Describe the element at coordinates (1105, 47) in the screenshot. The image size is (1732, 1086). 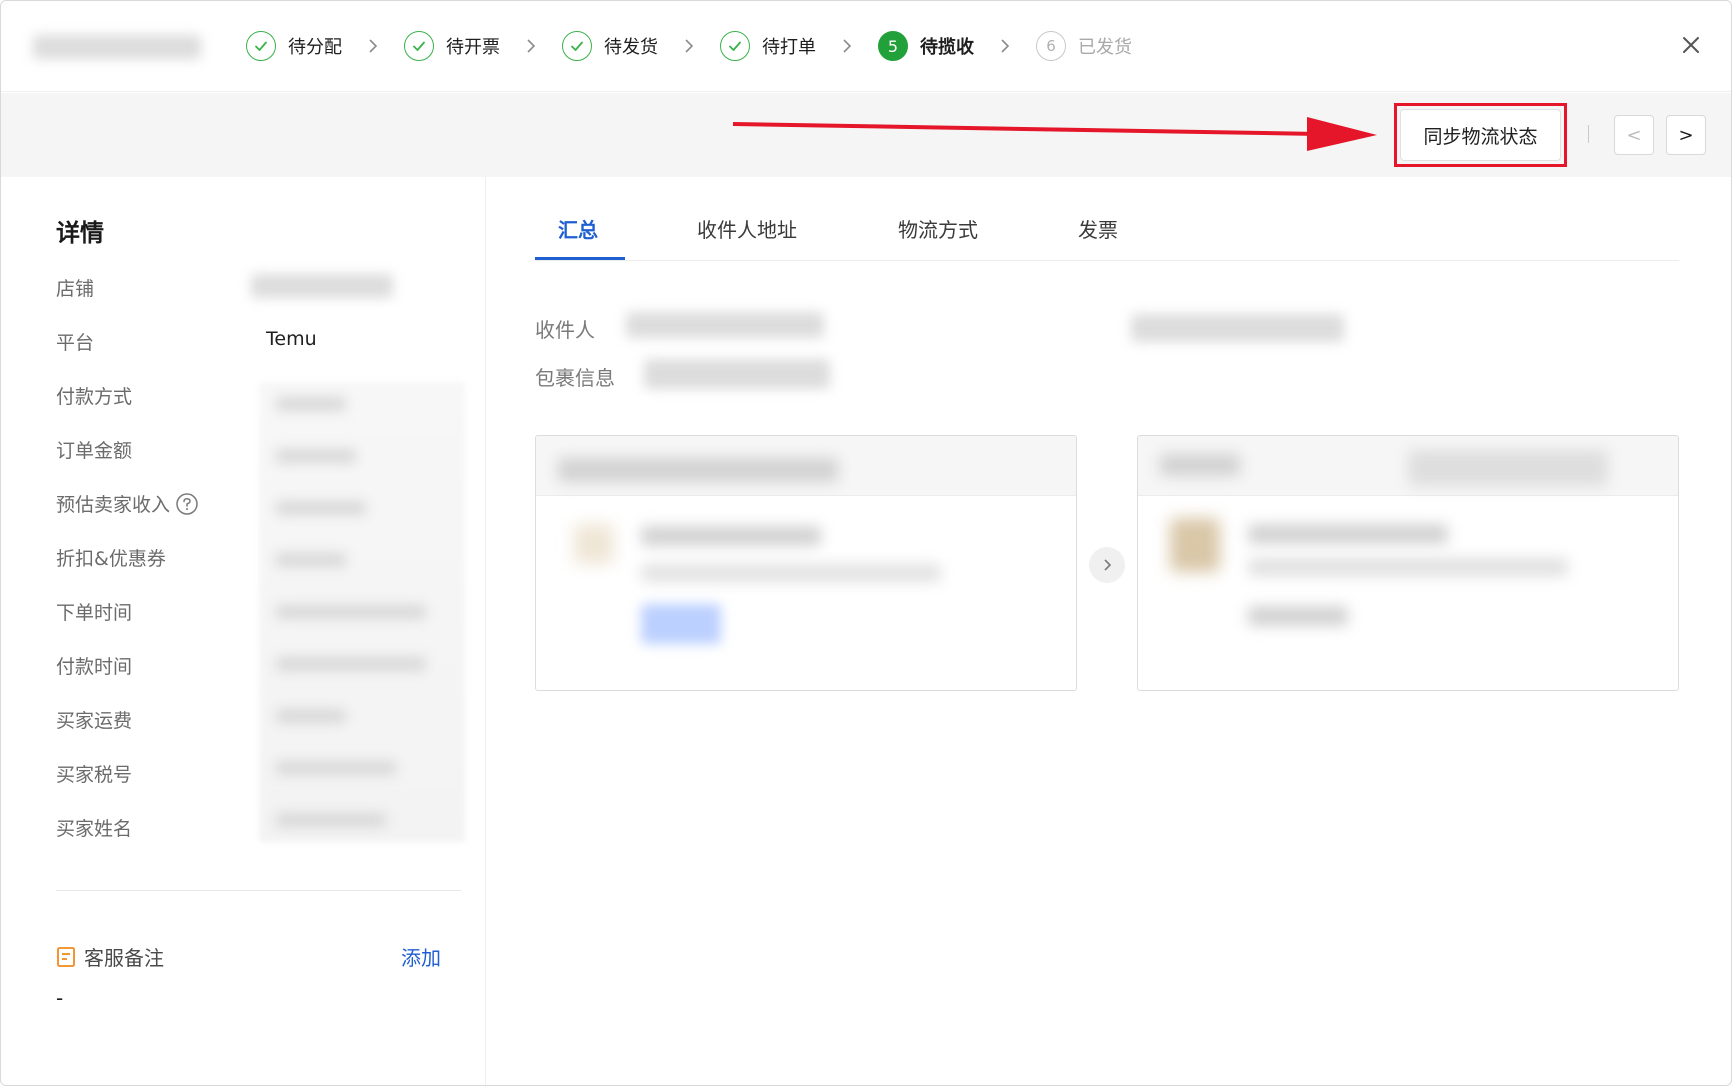
I see `step-label: 已发货` at that location.